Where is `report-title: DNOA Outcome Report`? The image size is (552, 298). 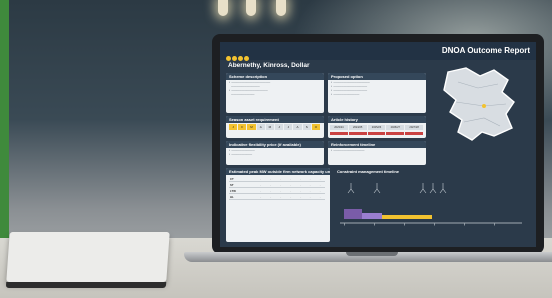 report-title: DNOA Outcome Report is located at coordinates (485, 50).